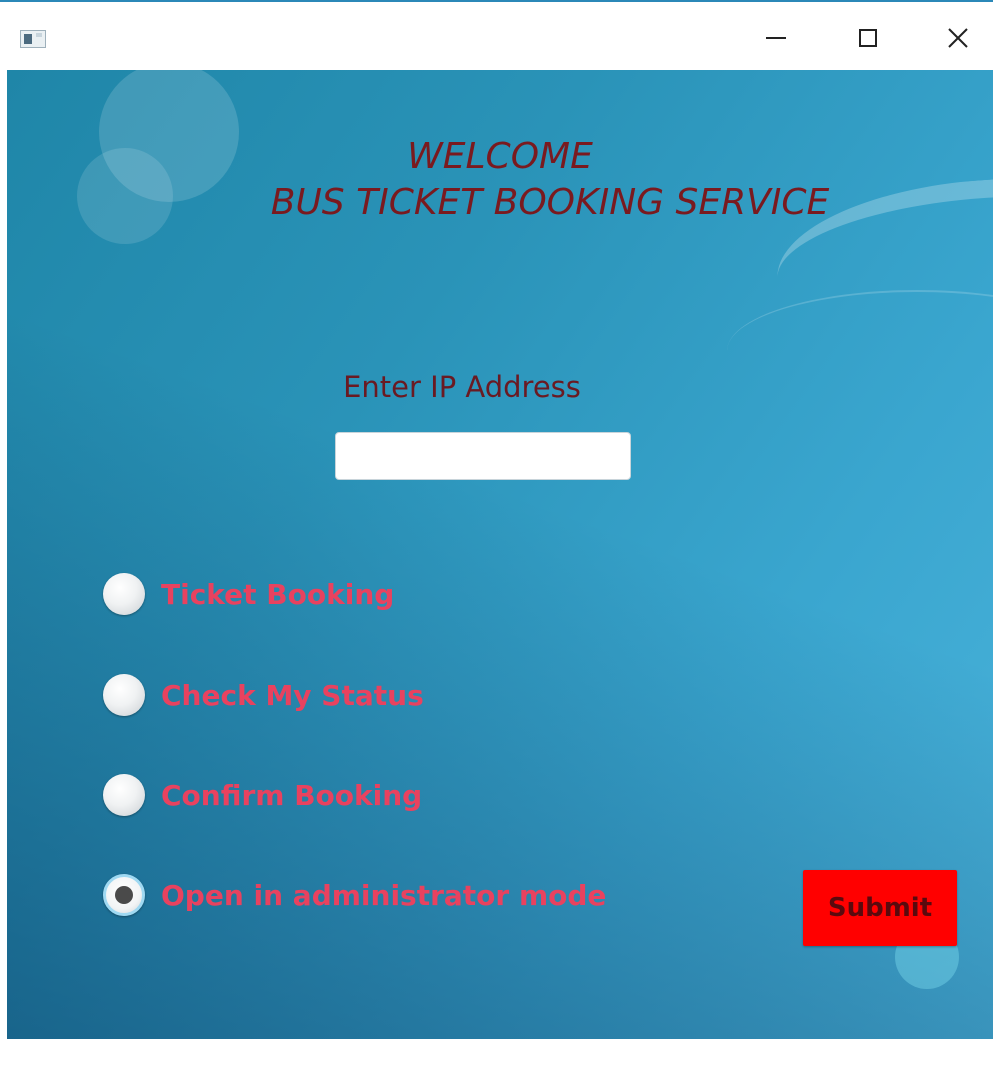 The width and height of the screenshot is (993, 1067). What do you see at coordinates (33, 39) in the screenshot?
I see `app-window-icon` at bounding box center [33, 39].